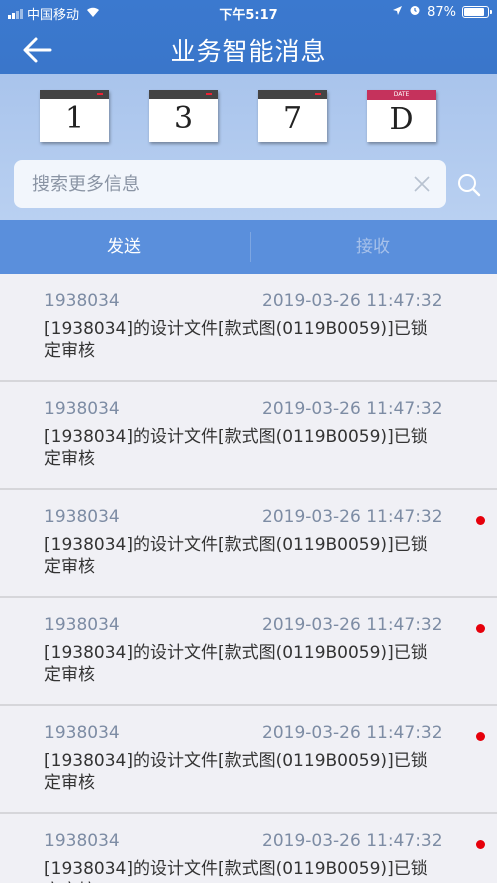 This screenshot has width=497, height=883. What do you see at coordinates (373, 247) in the screenshot?
I see `tab-receive: 接收` at bounding box center [373, 247].